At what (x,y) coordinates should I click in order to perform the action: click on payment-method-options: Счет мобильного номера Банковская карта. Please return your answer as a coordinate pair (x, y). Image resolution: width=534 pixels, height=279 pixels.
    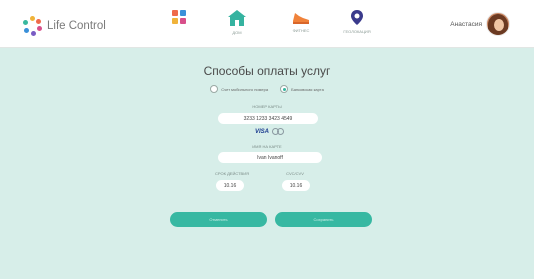
    Looking at the image, I should click on (267, 89).